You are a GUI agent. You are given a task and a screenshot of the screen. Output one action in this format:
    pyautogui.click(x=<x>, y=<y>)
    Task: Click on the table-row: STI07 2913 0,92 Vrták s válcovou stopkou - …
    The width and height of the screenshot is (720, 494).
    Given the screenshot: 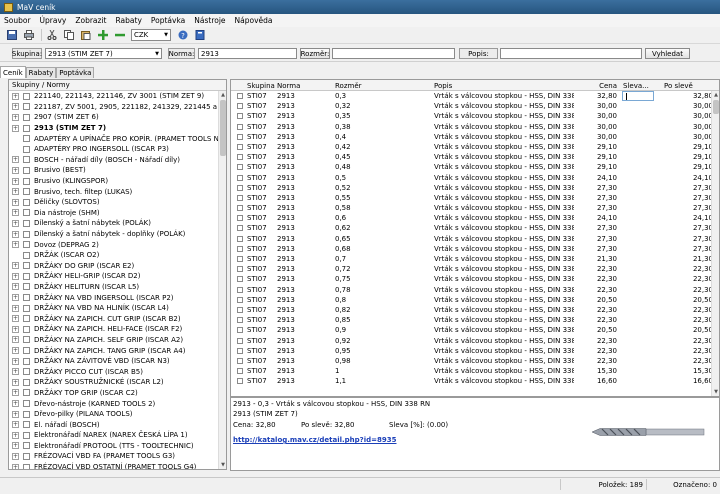 What is the action you would take?
    pyautogui.click(x=475, y=341)
    